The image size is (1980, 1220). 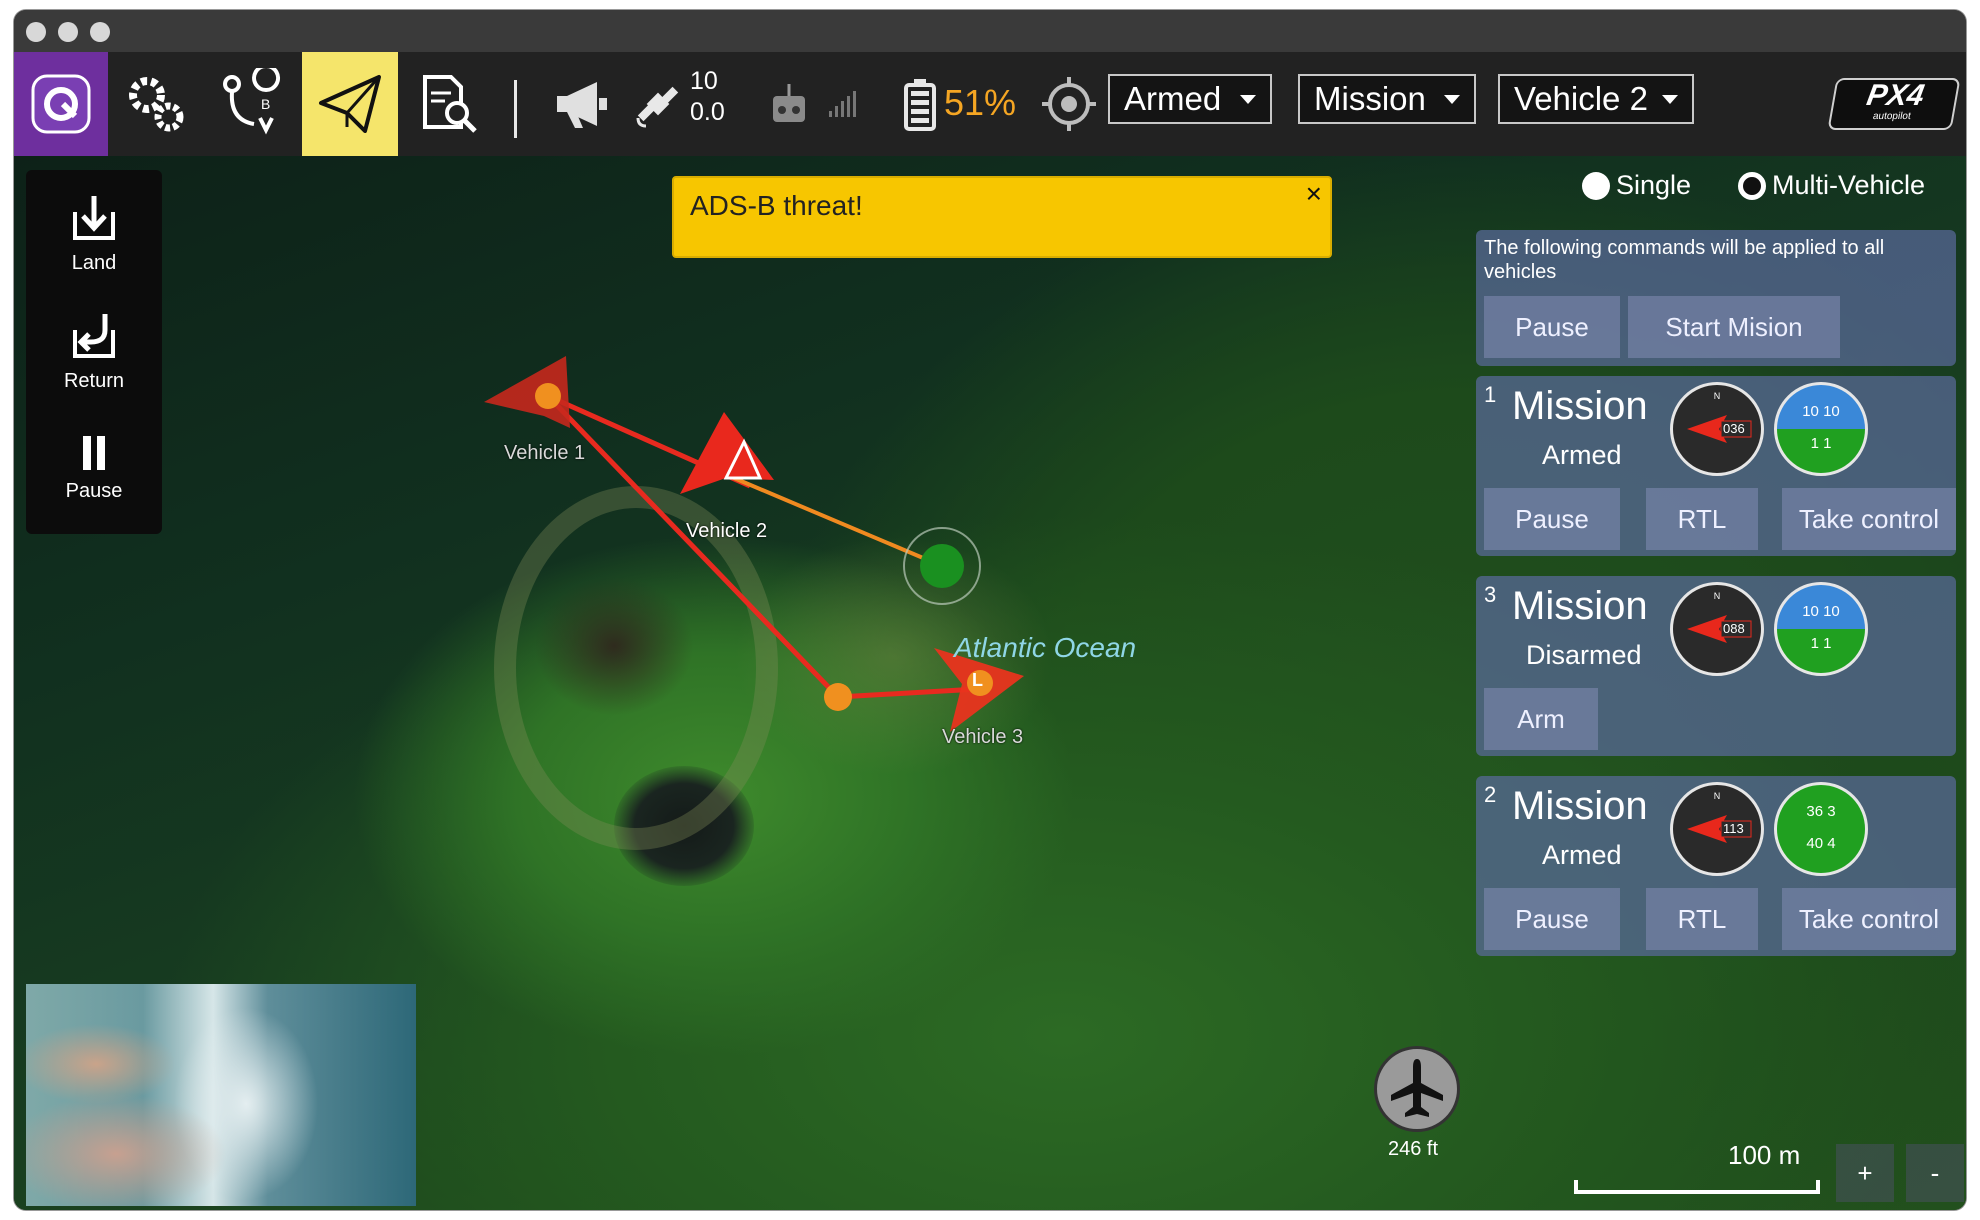 I want to click on plan-icon: B, so click(x=252, y=101).